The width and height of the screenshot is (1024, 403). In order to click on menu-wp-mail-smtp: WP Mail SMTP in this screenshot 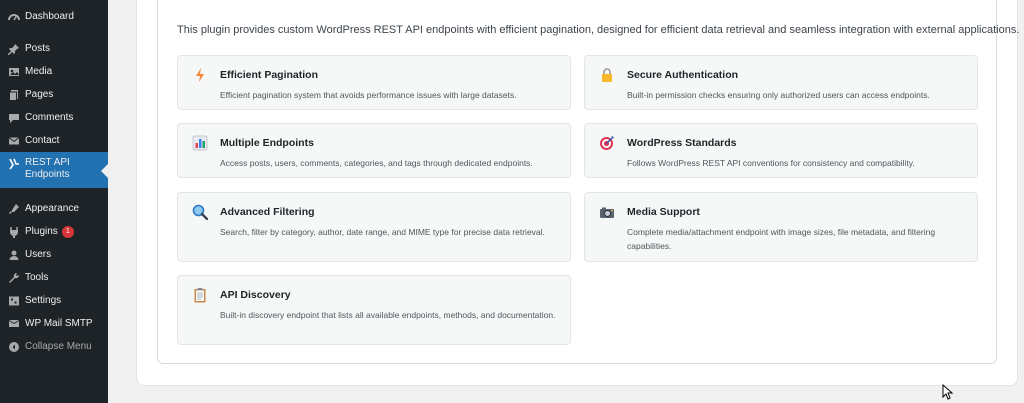, I will do `click(54, 323)`.